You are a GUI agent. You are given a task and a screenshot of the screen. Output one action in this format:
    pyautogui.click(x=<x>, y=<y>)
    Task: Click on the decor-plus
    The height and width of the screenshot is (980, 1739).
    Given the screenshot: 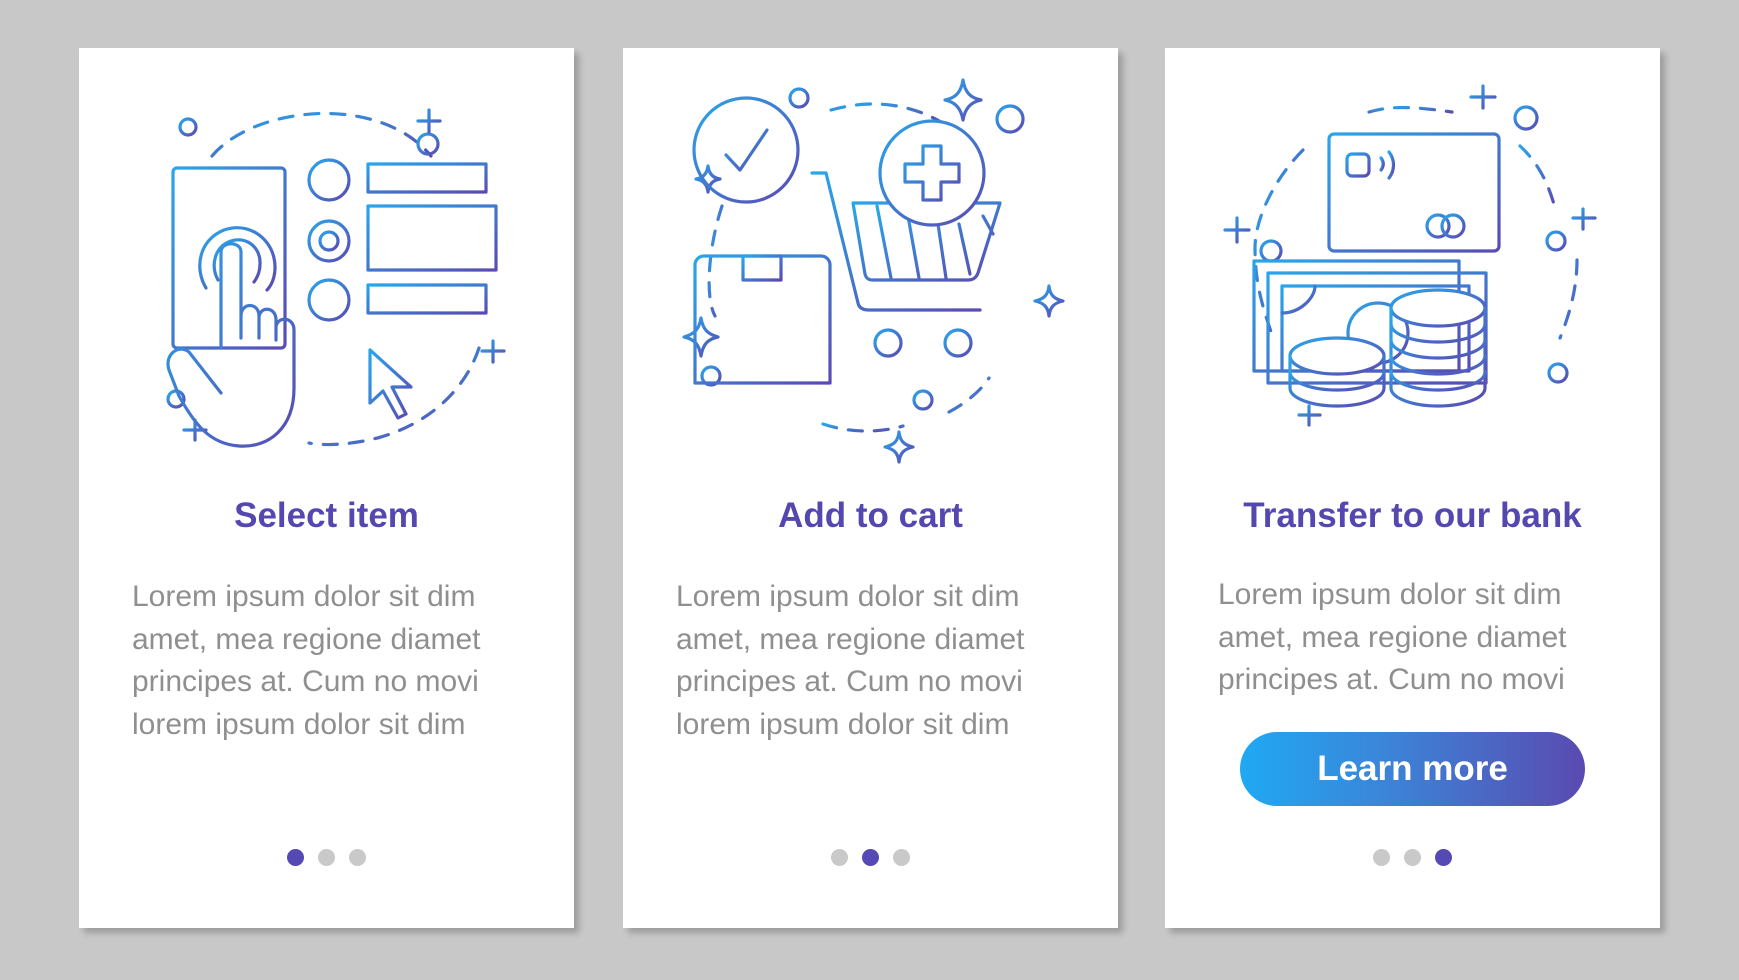 What is the action you would take?
    pyautogui.click(x=429, y=121)
    